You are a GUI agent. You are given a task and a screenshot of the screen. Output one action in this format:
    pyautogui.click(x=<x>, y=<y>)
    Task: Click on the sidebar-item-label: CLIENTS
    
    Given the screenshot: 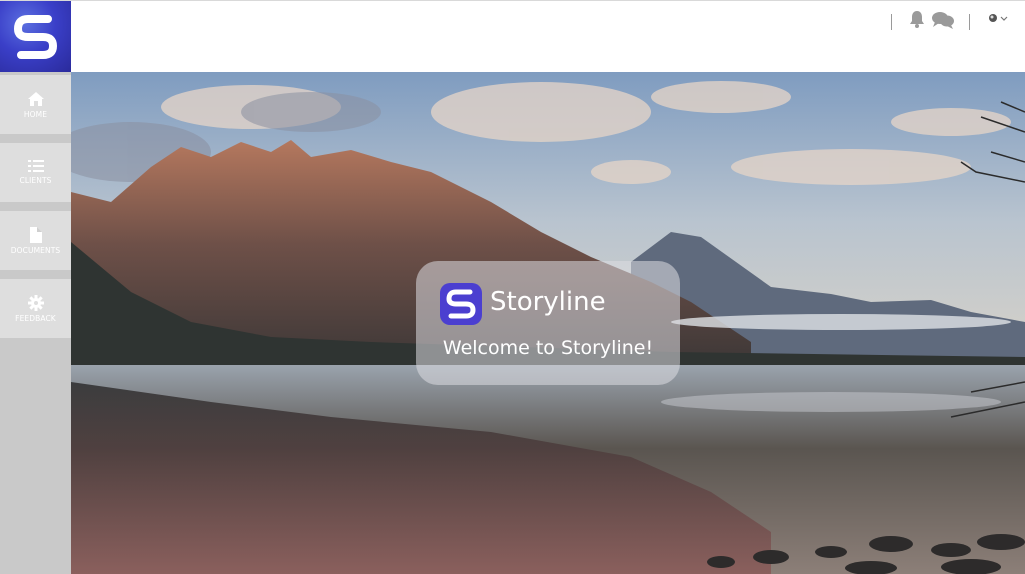 What is the action you would take?
    pyautogui.click(x=35, y=180)
    